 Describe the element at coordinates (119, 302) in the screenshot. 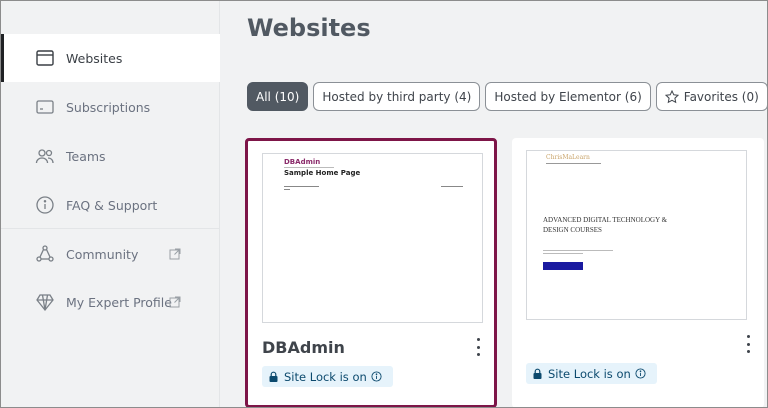

I see `sidebar-item-label: My Expert Profile` at that location.